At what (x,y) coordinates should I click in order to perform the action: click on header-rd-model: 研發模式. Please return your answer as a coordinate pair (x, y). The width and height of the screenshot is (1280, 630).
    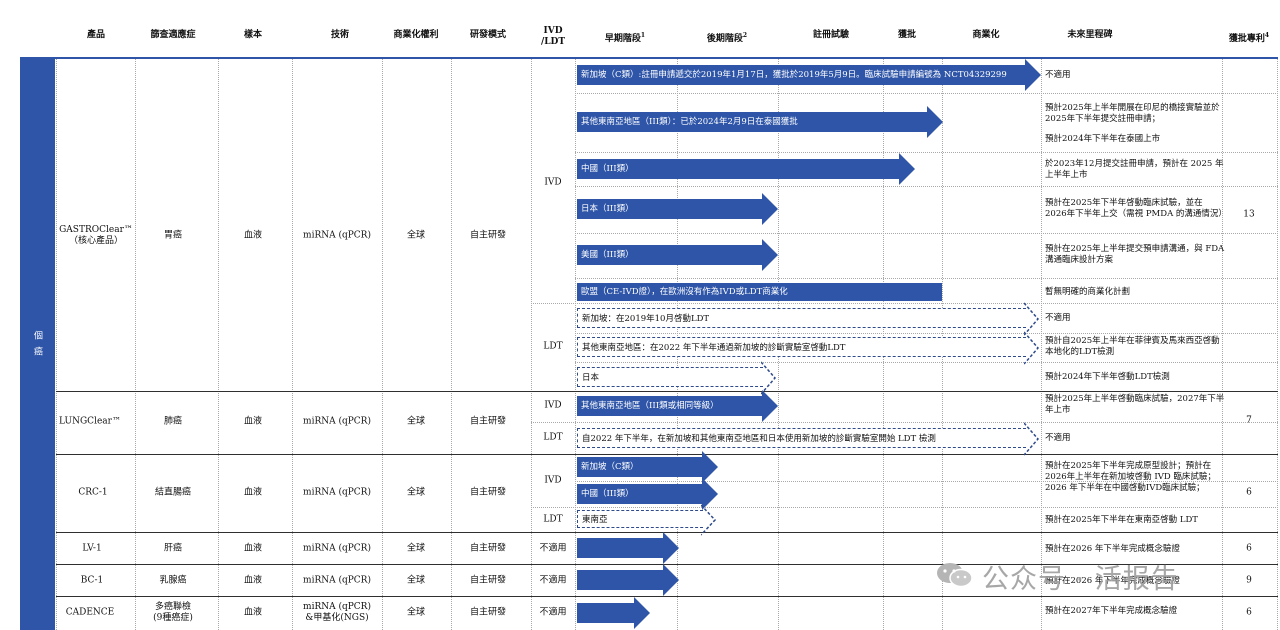
    Looking at the image, I should click on (488, 35).